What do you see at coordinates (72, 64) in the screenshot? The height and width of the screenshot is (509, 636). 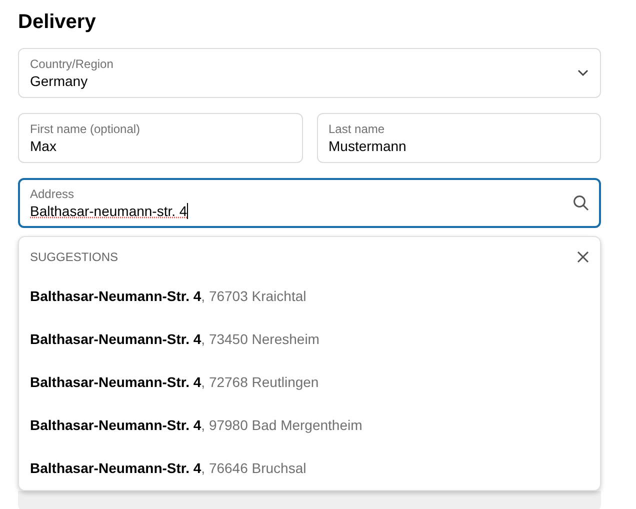 I see `field-label: Country/Region` at bounding box center [72, 64].